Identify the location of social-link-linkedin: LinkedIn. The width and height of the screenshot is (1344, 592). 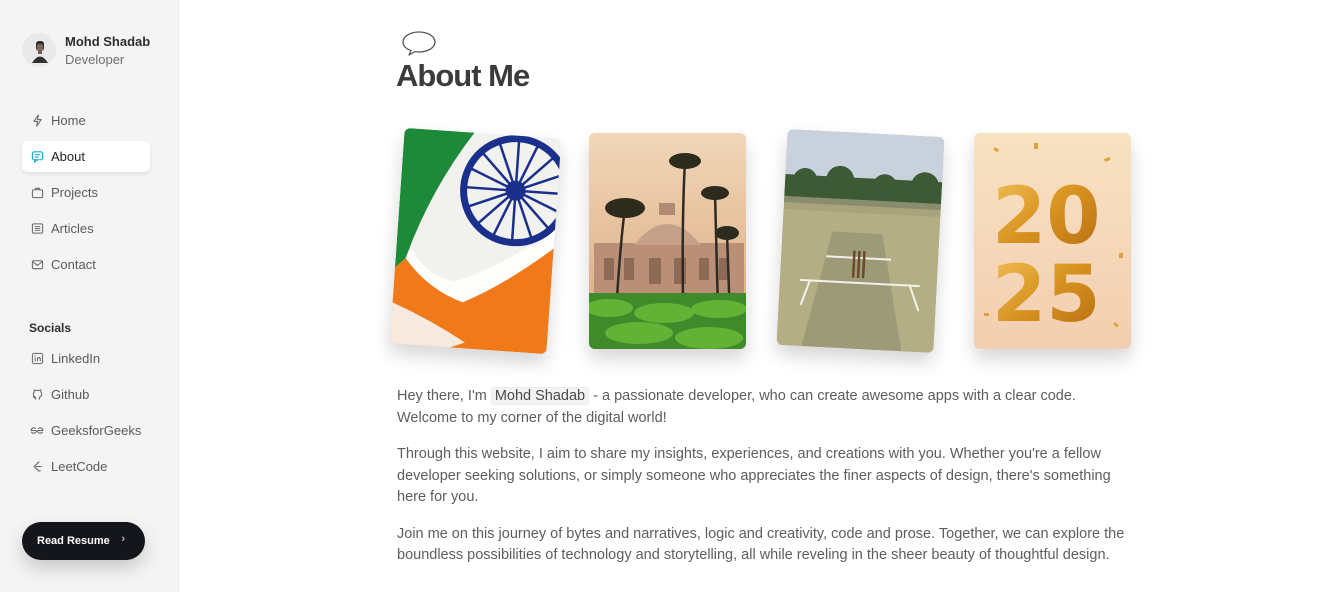
(86, 358).